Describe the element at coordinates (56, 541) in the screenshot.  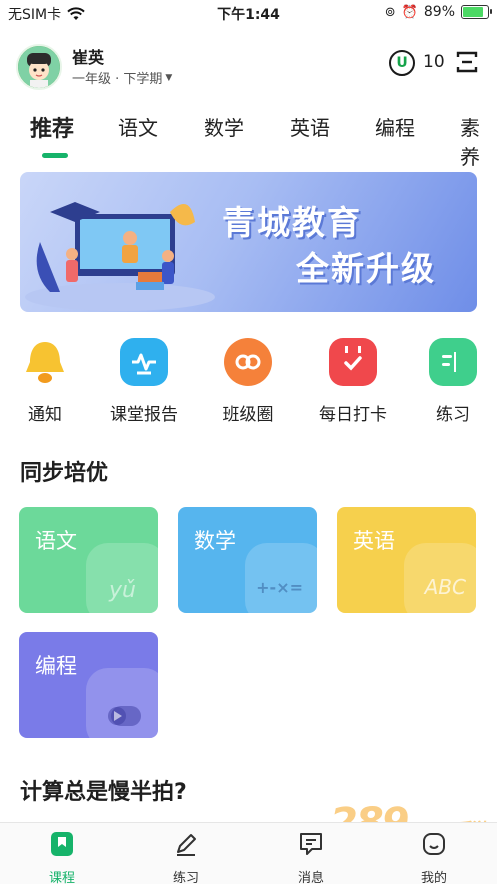
I see `card-label: 语文` at that location.